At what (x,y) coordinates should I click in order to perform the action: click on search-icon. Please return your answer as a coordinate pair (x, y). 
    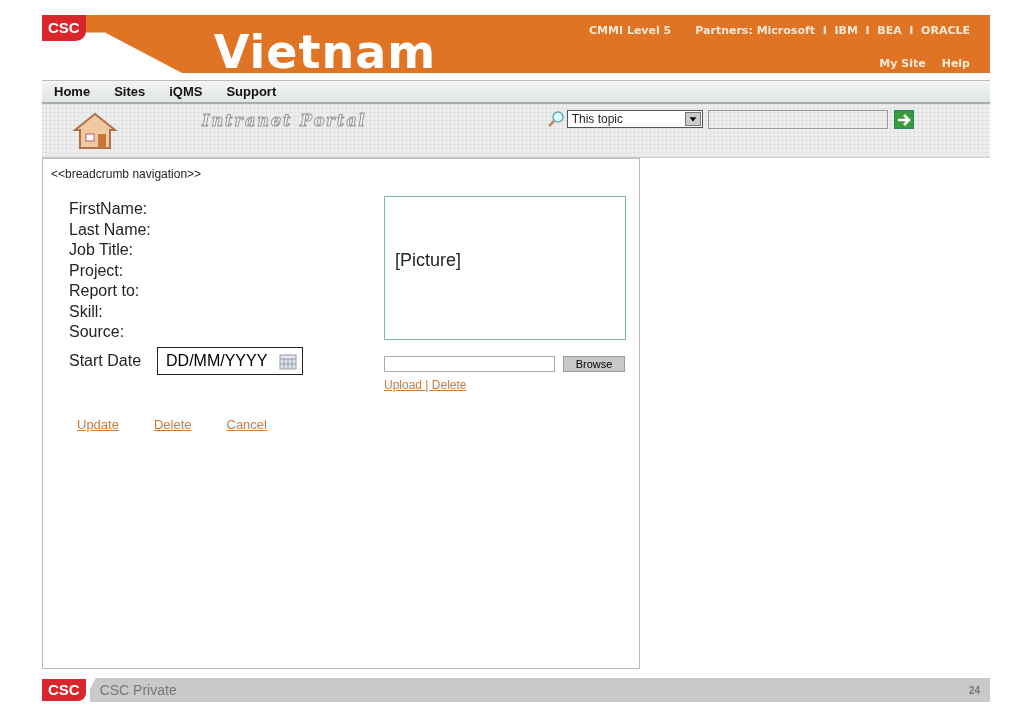
    Looking at the image, I should click on (555, 119).